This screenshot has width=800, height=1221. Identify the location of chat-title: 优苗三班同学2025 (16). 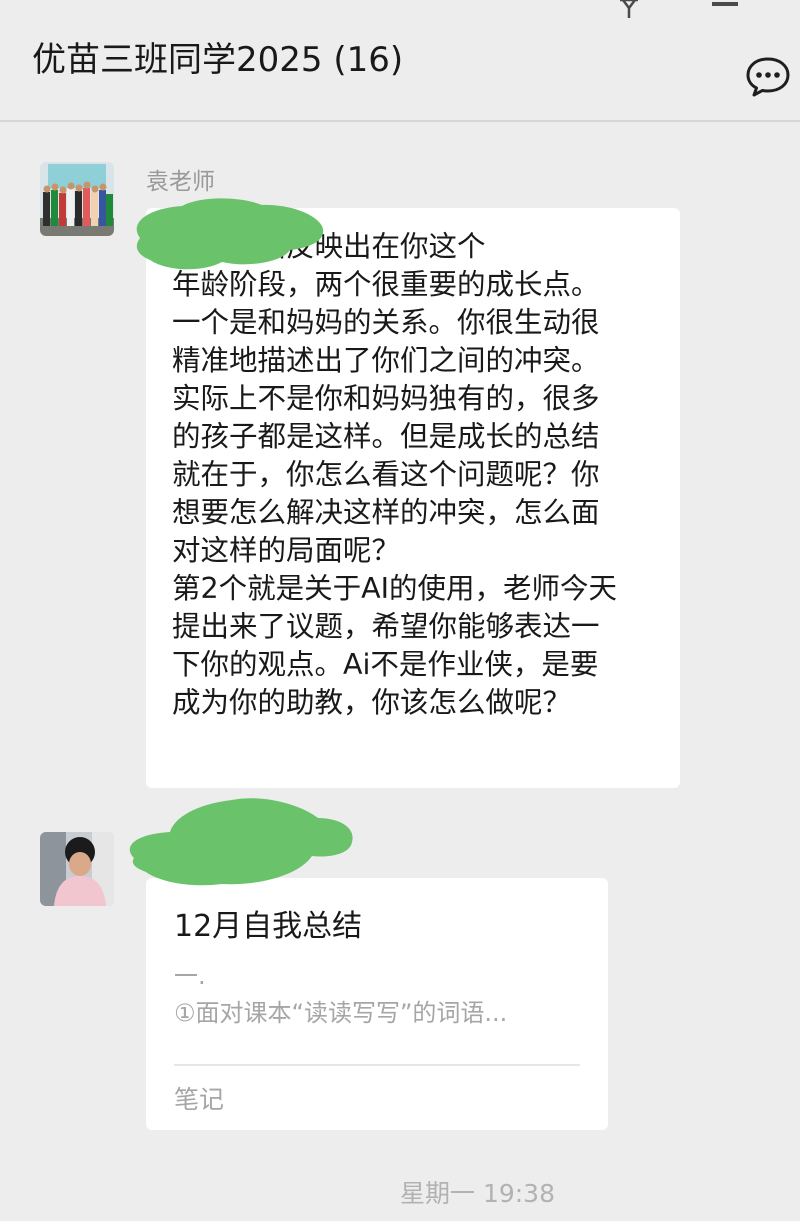
(218, 60).